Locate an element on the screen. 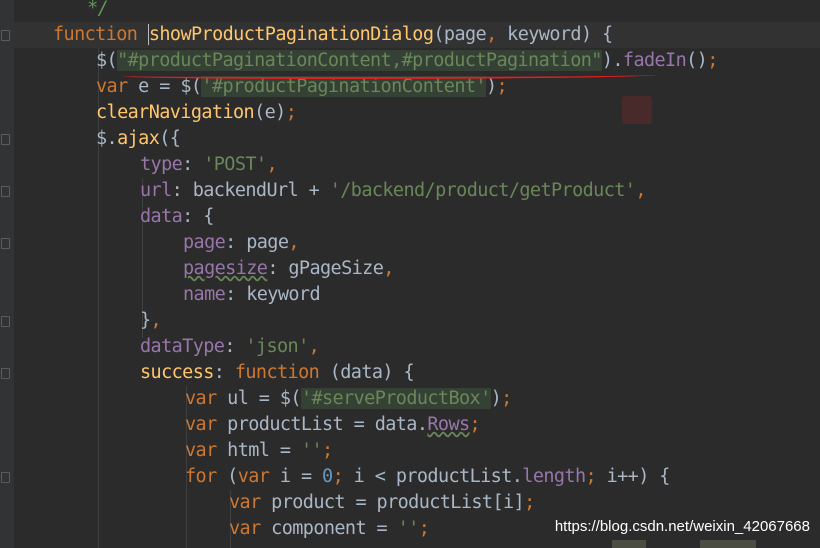  code-token: ( is located at coordinates (227, 476).